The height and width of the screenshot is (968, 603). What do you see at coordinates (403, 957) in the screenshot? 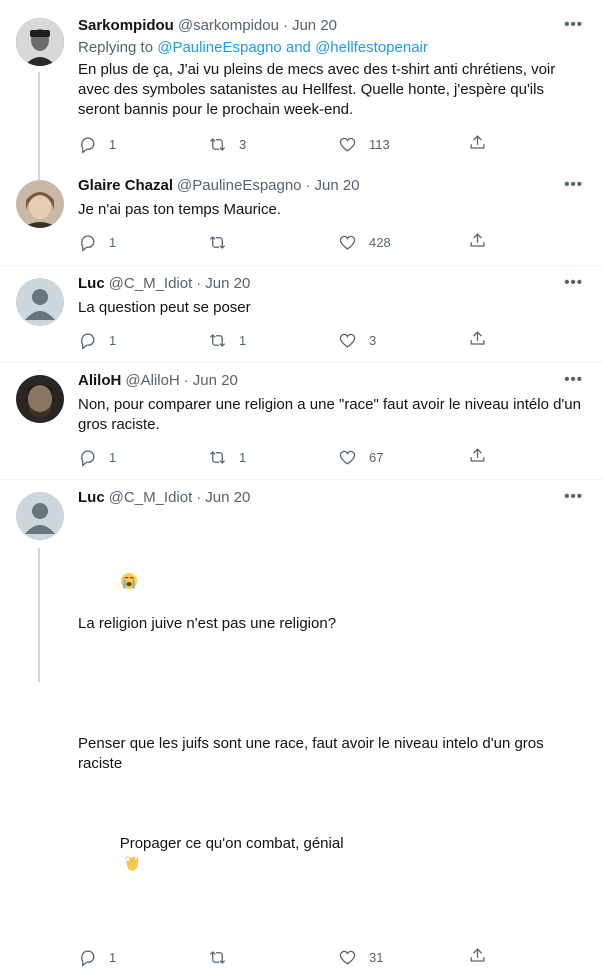
I see `like-button: 31` at bounding box center [403, 957].